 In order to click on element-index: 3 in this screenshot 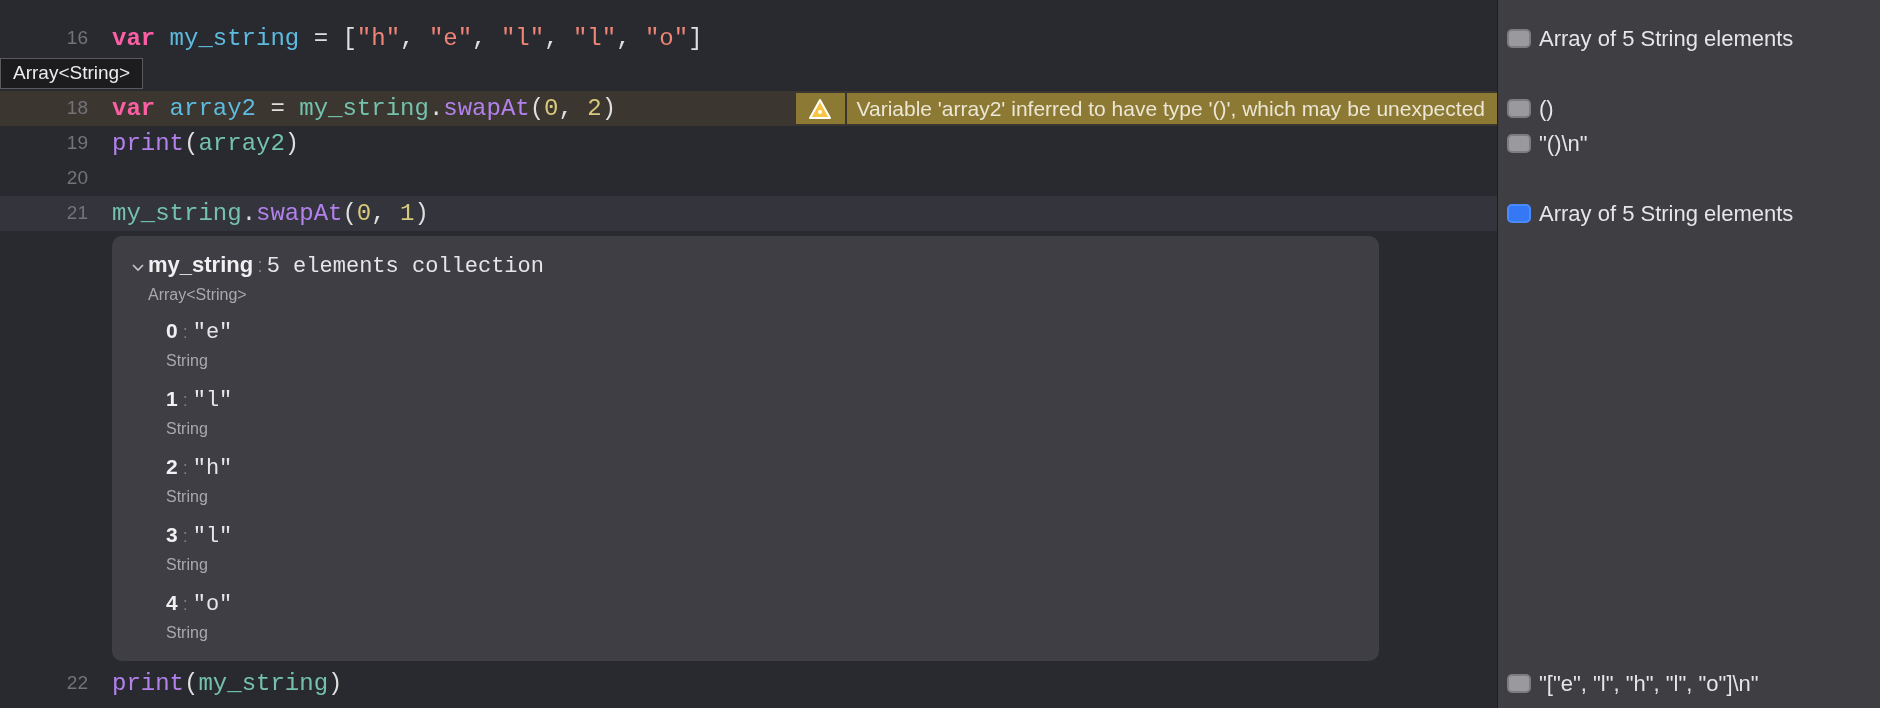, I will do `click(172, 535)`.